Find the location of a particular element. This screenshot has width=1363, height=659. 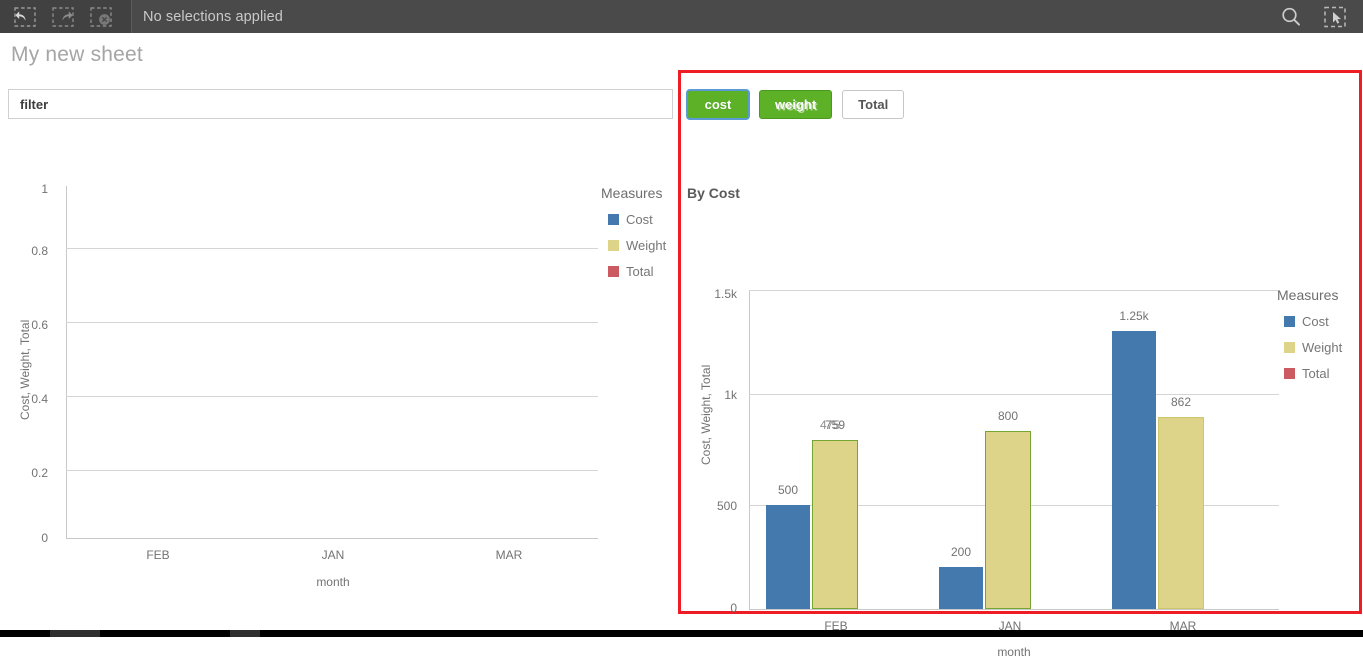

selection-tool-icon is located at coordinates (1335, 16).